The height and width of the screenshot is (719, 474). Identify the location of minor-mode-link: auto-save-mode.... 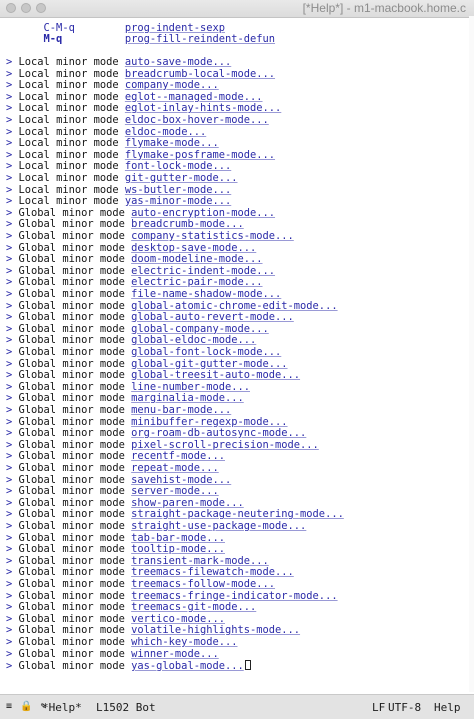
(178, 62).